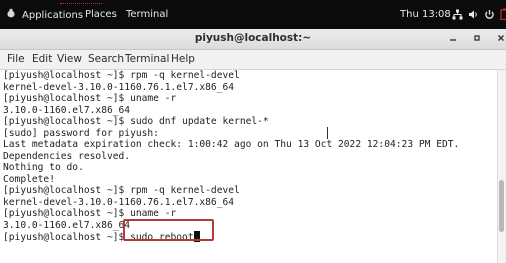  Describe the element at coordinates (425, 14) in the screenshot. I see `clock: Thu 13:08` at that location.